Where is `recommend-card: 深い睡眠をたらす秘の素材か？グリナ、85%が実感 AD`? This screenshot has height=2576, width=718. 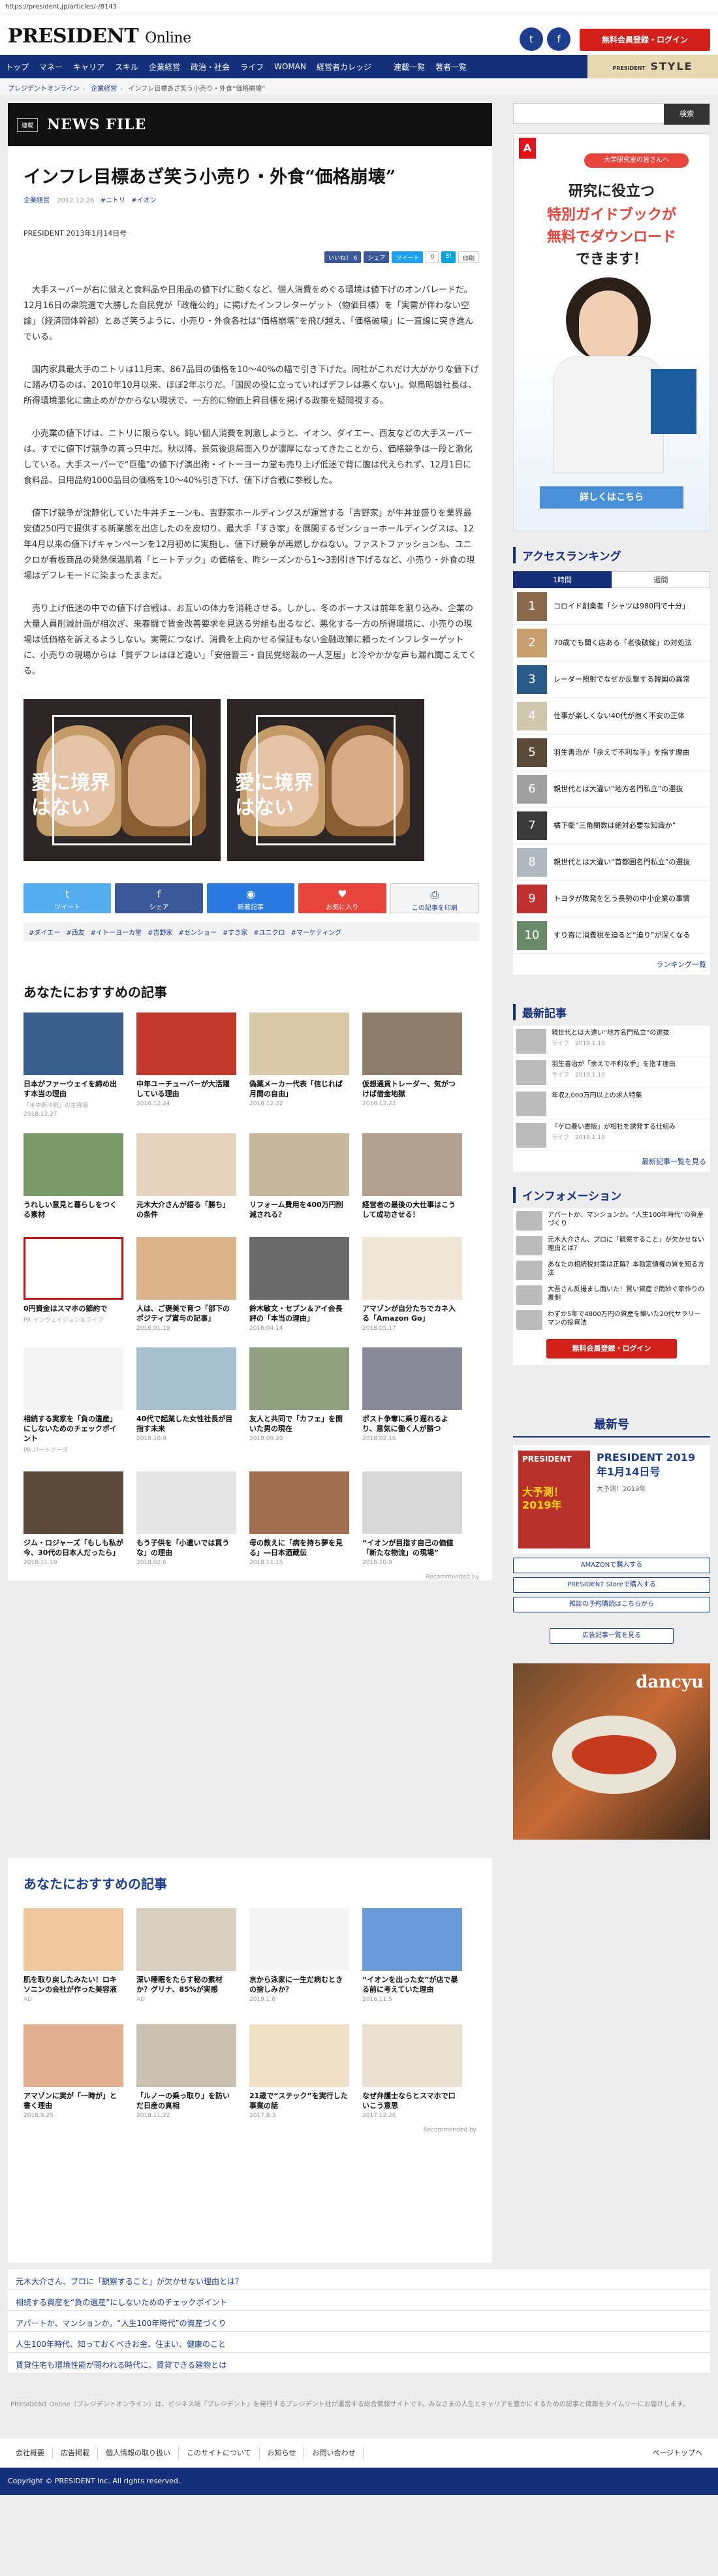 recommend-card: 深い睡眠をたらす秘の素材か？グリナ、85%が実感 AD is located at coordinates (186, 1956).